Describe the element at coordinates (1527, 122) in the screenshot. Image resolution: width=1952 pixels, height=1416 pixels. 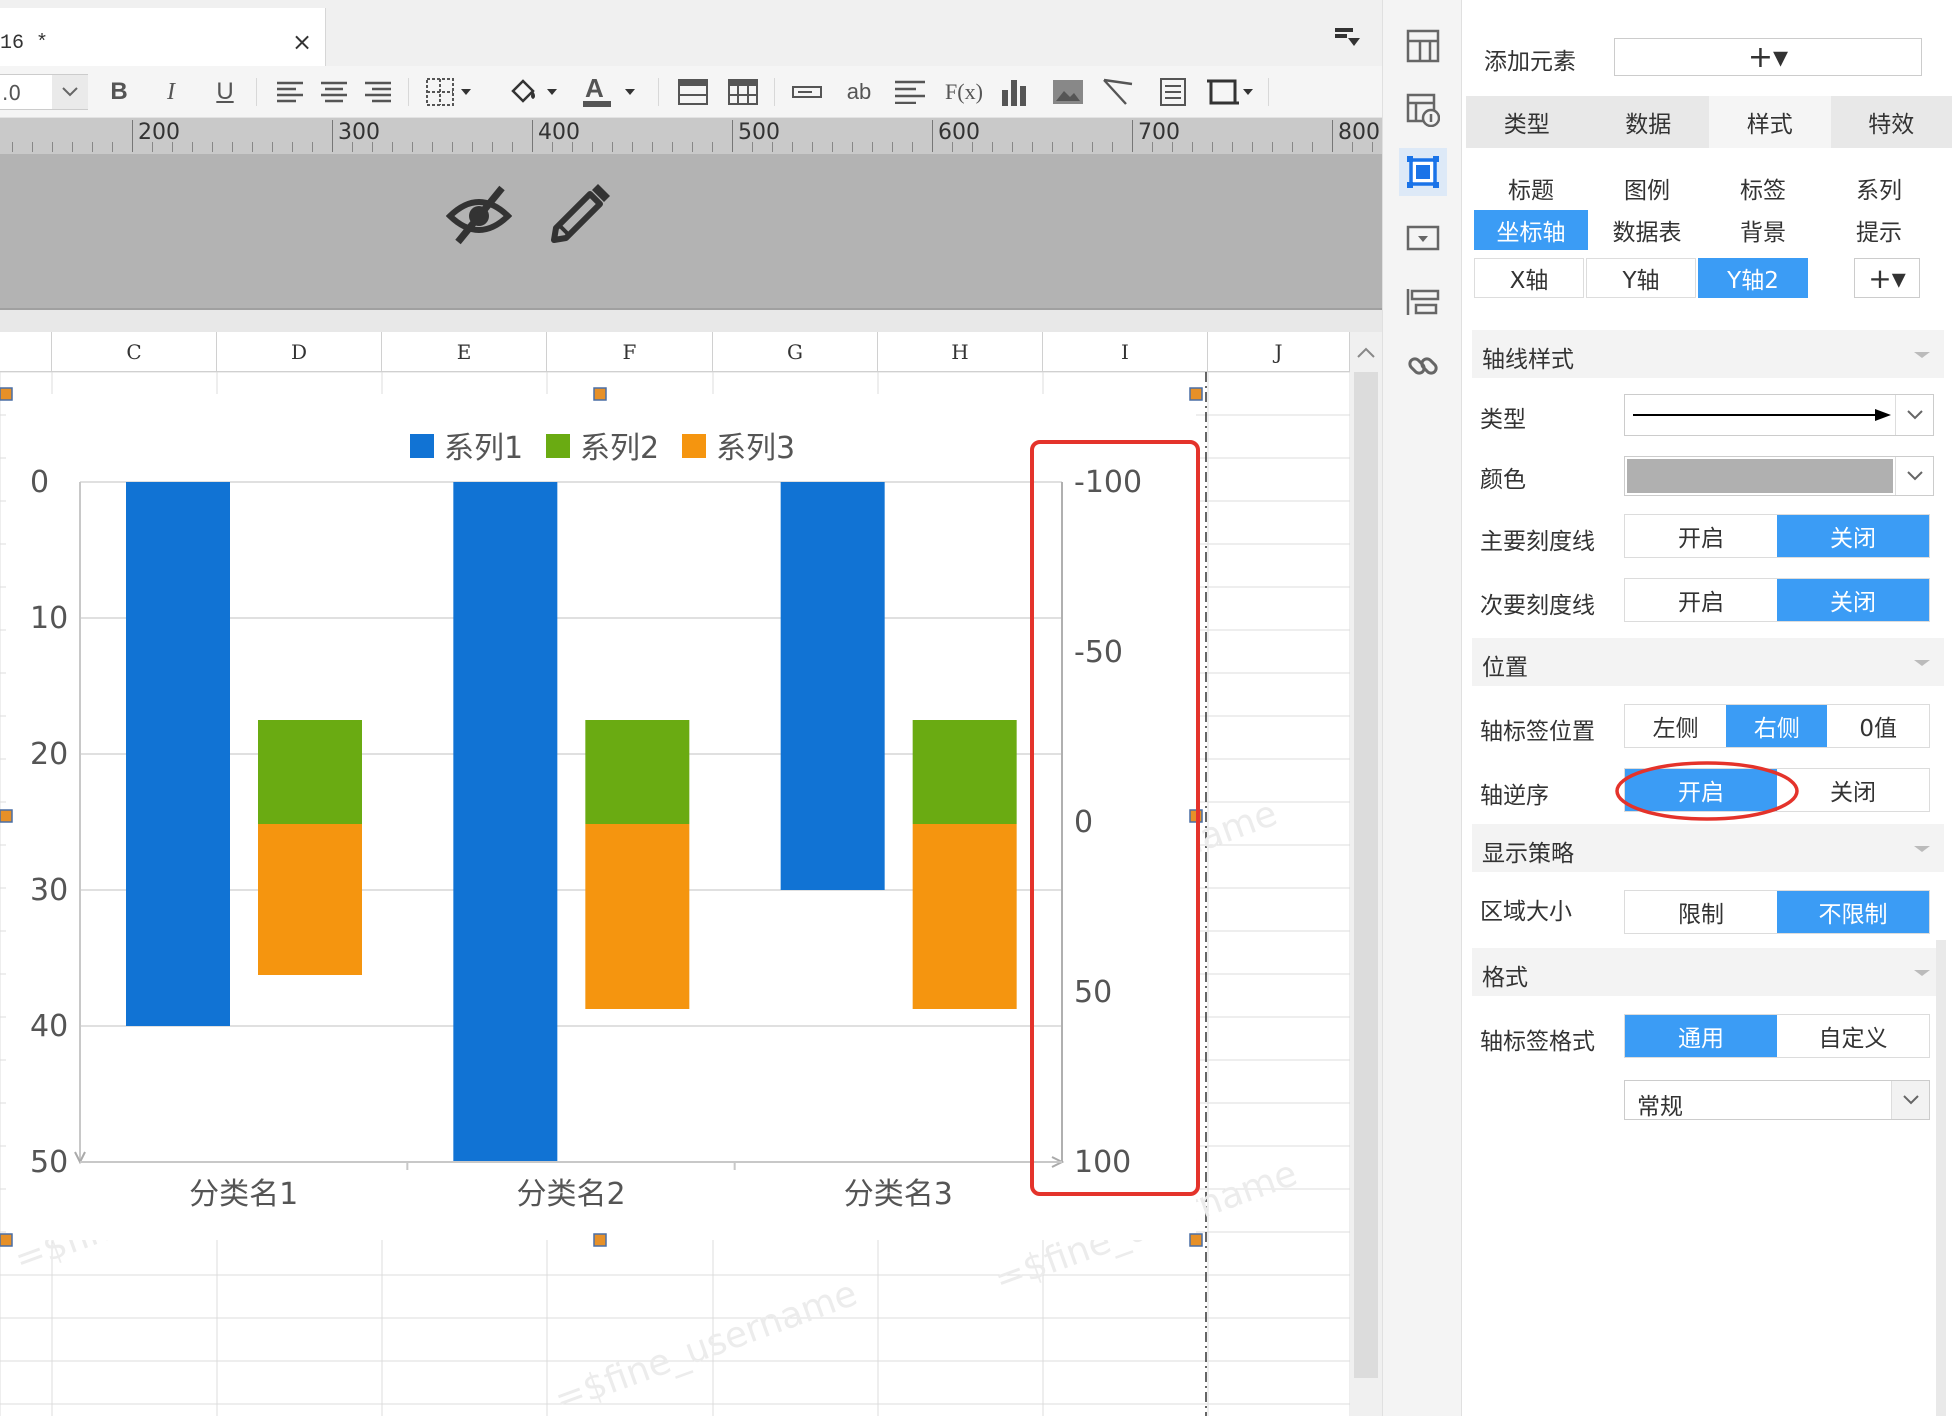
I see `tab-type: 类型` at that location.